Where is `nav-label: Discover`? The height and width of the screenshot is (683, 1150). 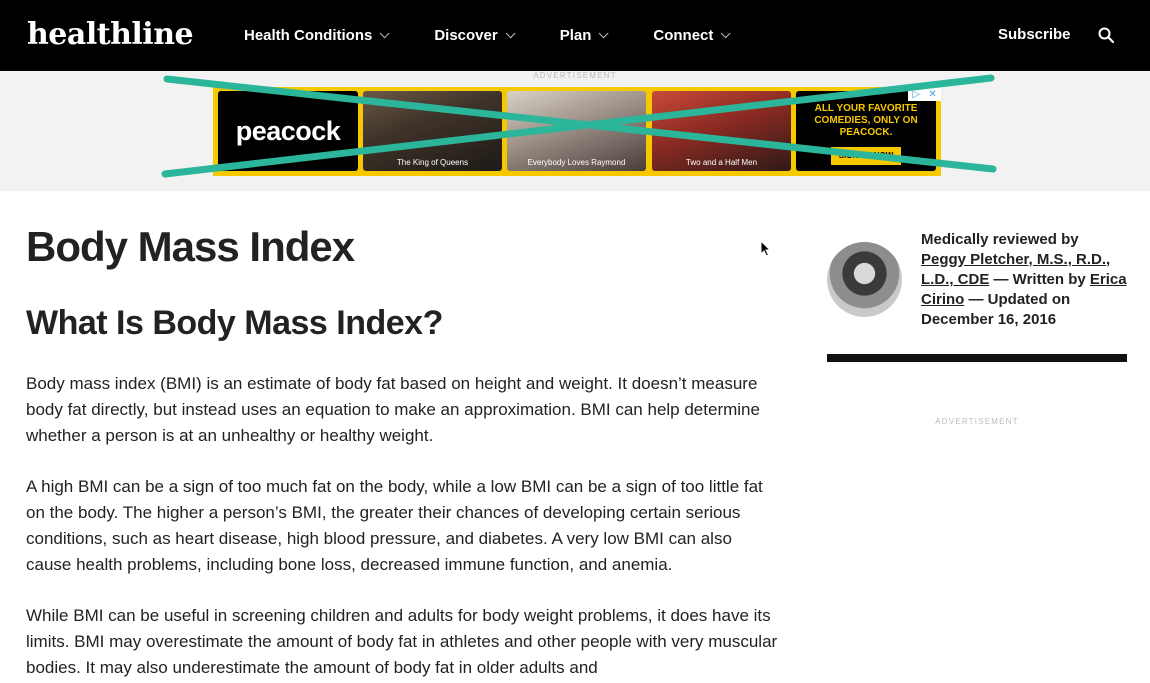
nav-label: Discover is located at coordinates (466, 35).